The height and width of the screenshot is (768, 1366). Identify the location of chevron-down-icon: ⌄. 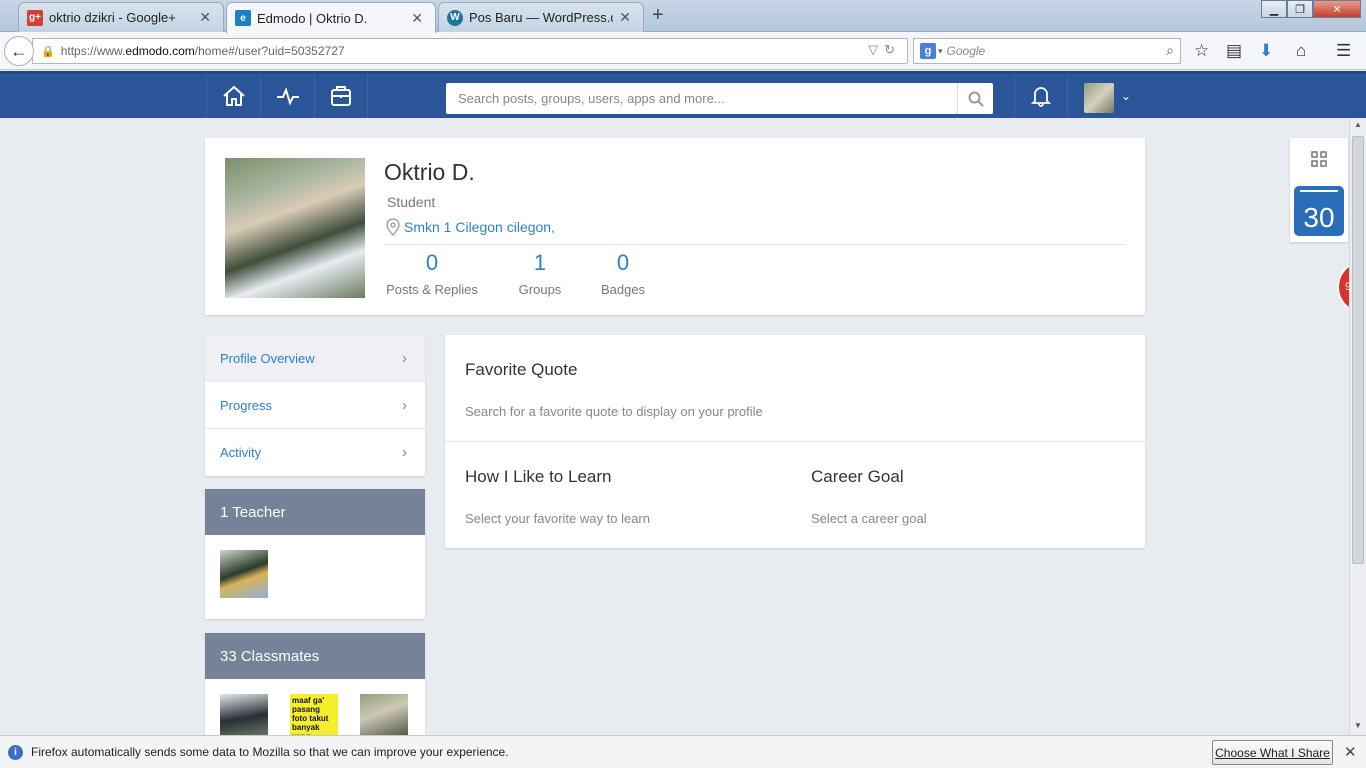
(1126, 96).